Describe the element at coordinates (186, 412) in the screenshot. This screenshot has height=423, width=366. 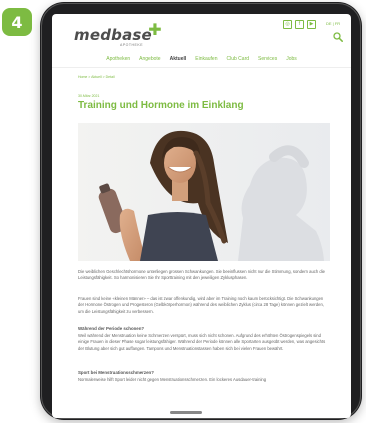
I see `tablet-home-indicator` at that location.